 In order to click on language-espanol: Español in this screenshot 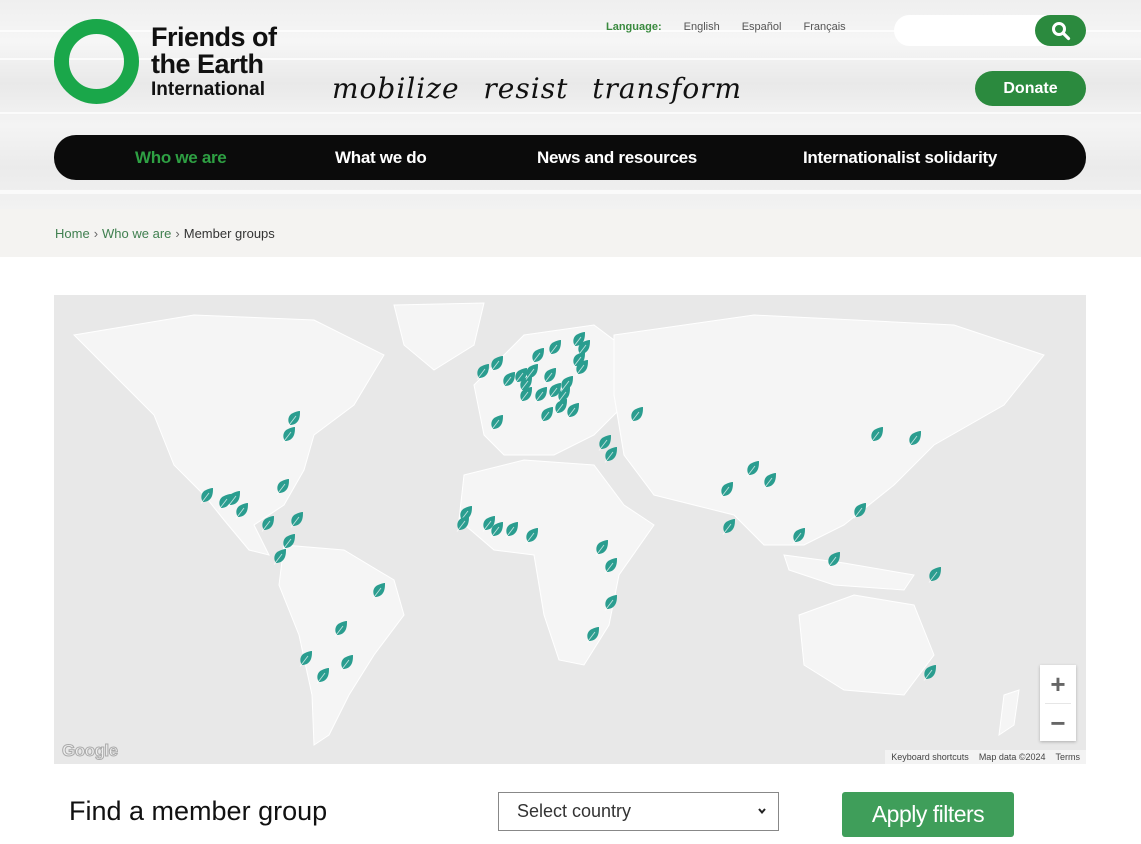, I will do `click(762, 27)`.